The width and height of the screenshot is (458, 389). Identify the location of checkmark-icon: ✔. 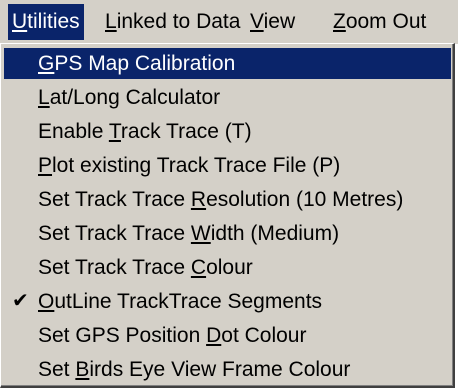
(20, 301).